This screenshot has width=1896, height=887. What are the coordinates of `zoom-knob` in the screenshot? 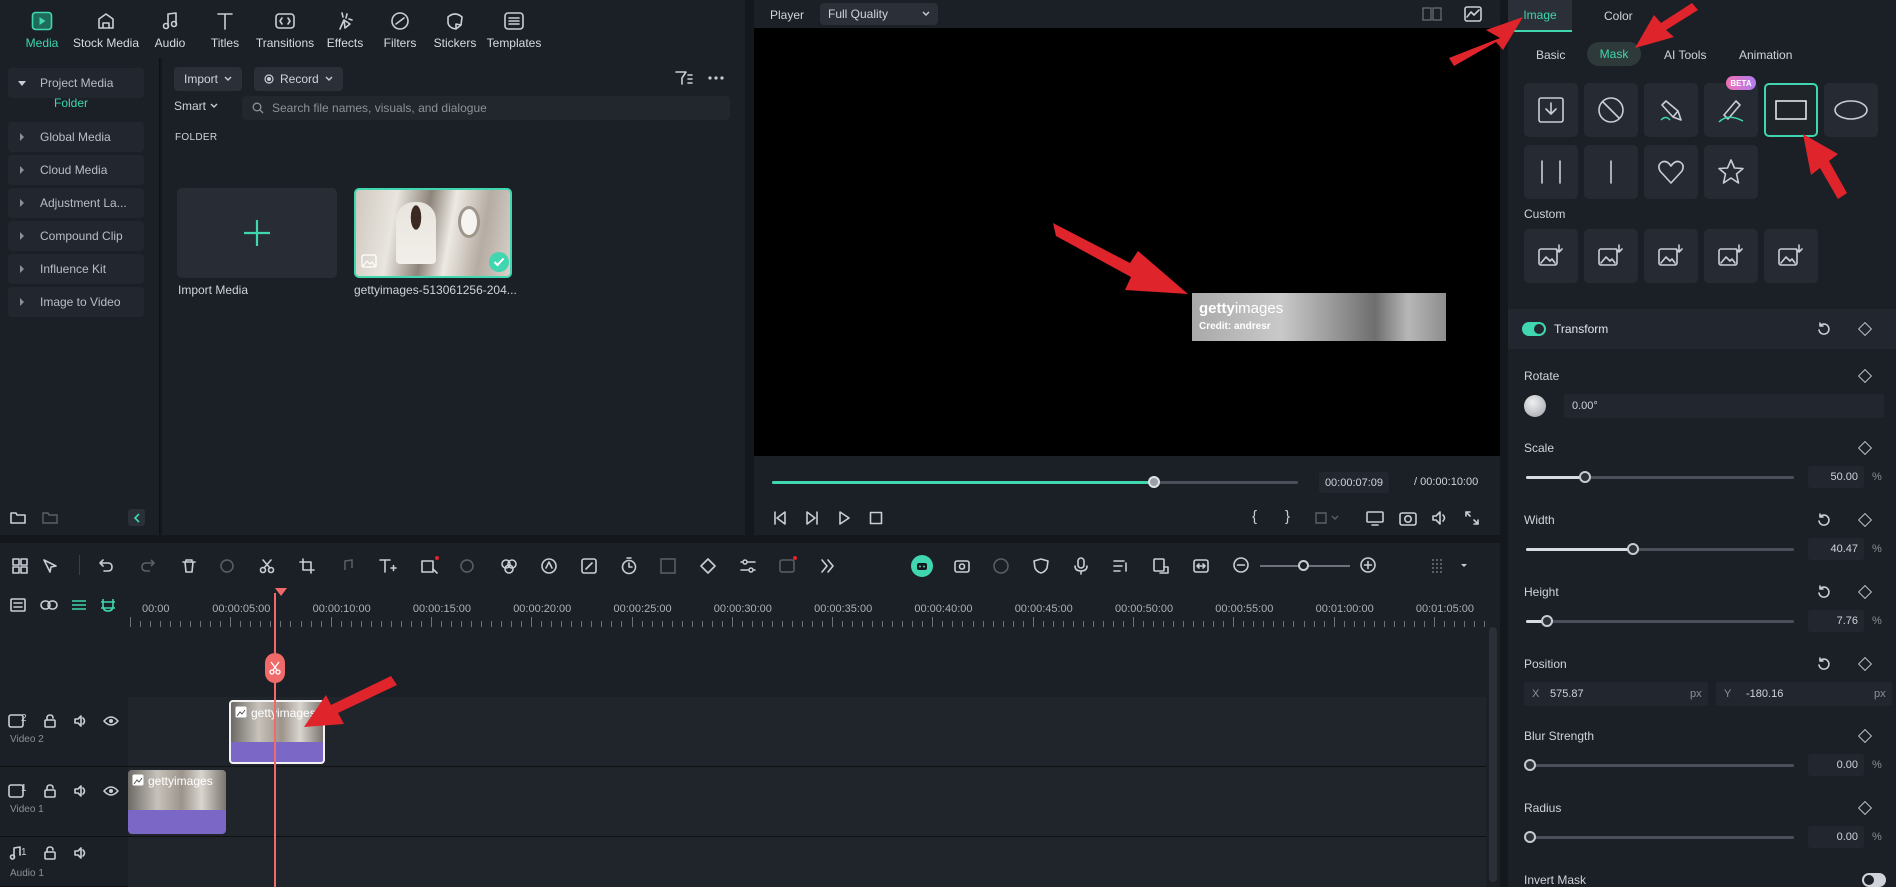 It's located at (1303, 565).